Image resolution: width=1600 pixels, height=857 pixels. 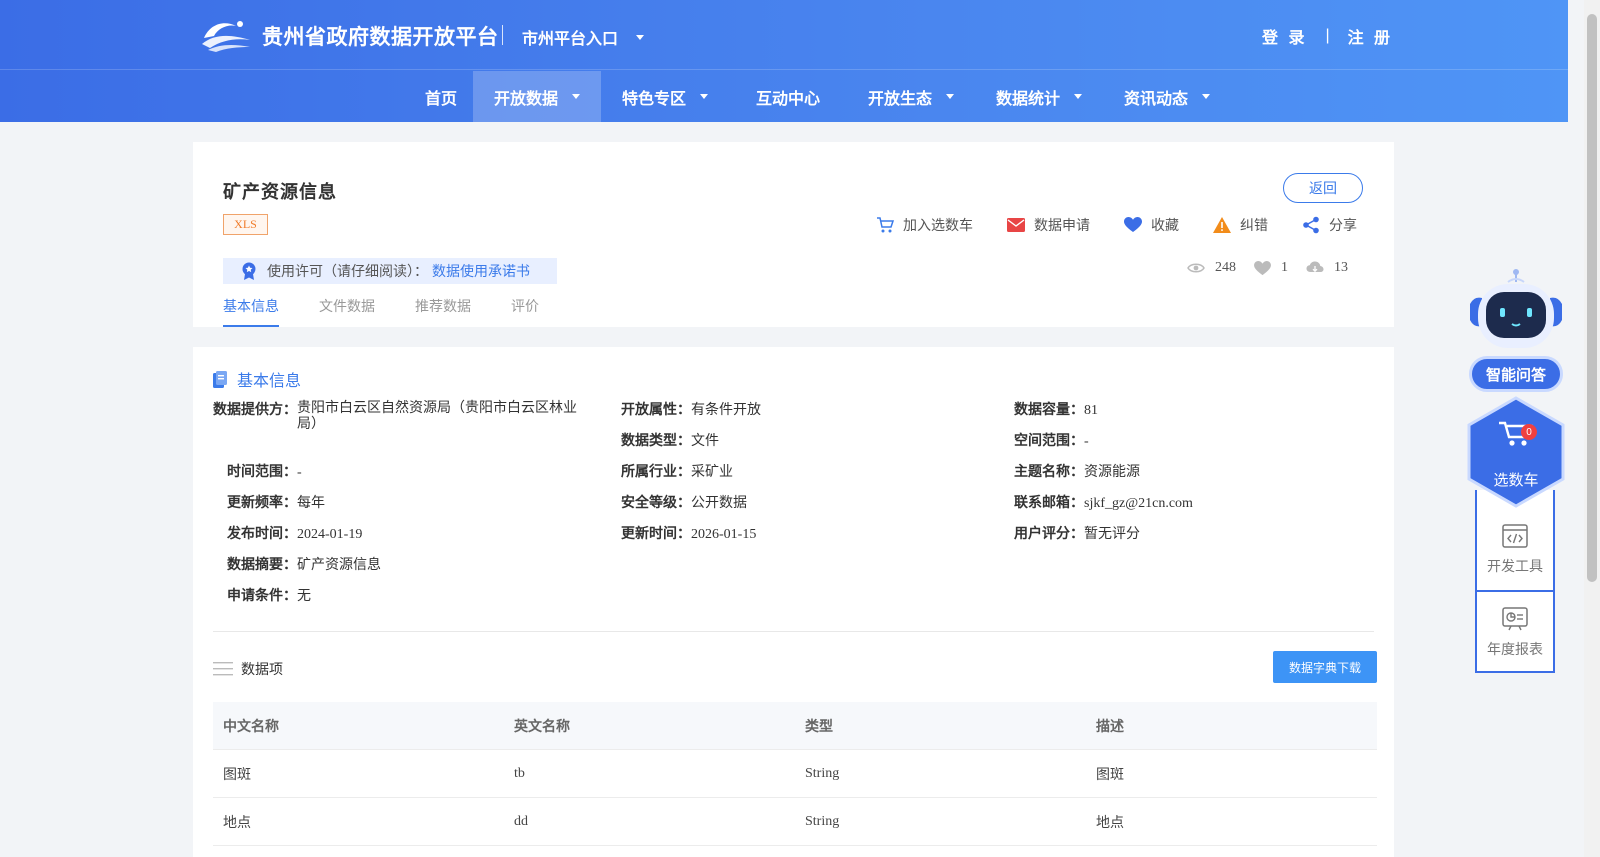 I want to click on heart-outline-icon, so click(x=1262, y=267).